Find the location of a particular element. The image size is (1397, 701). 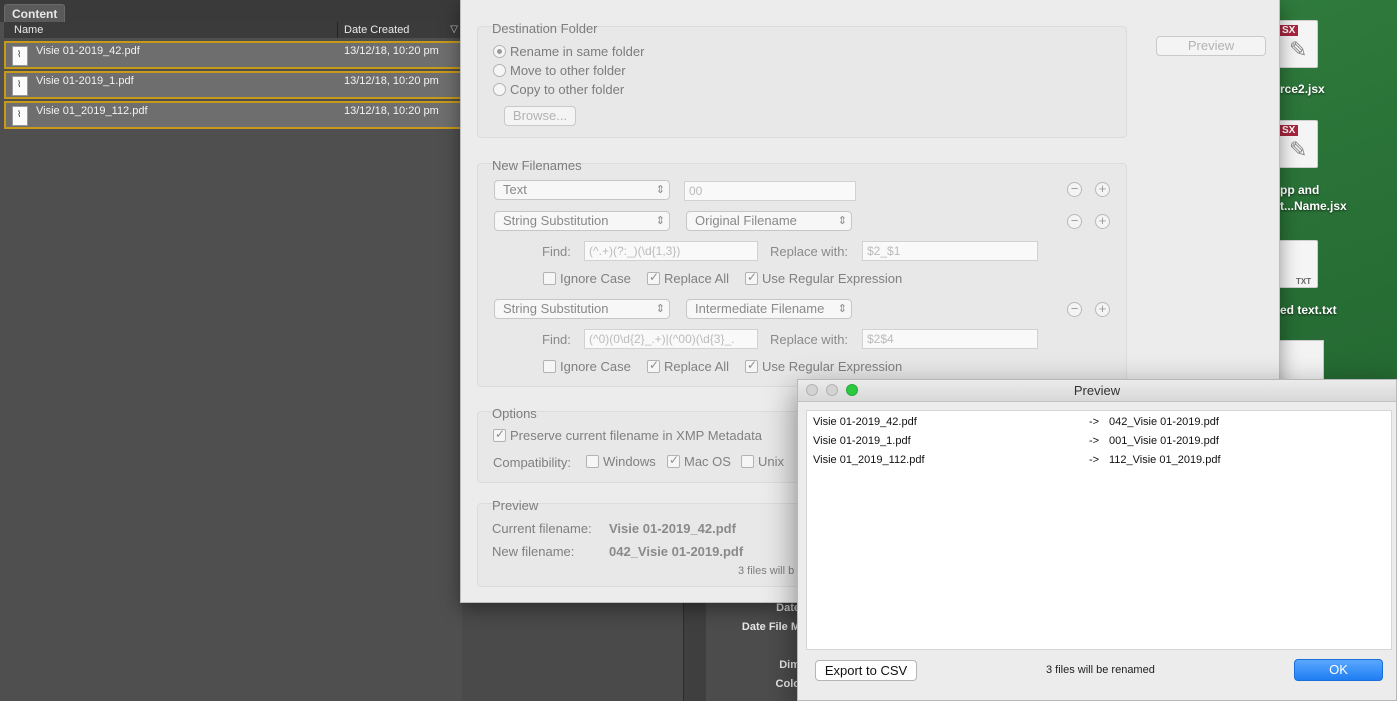

file-row: Visie 01-2019_1.pdf 13/12/18, 10:20 pm is located at coordinates (235, 85).